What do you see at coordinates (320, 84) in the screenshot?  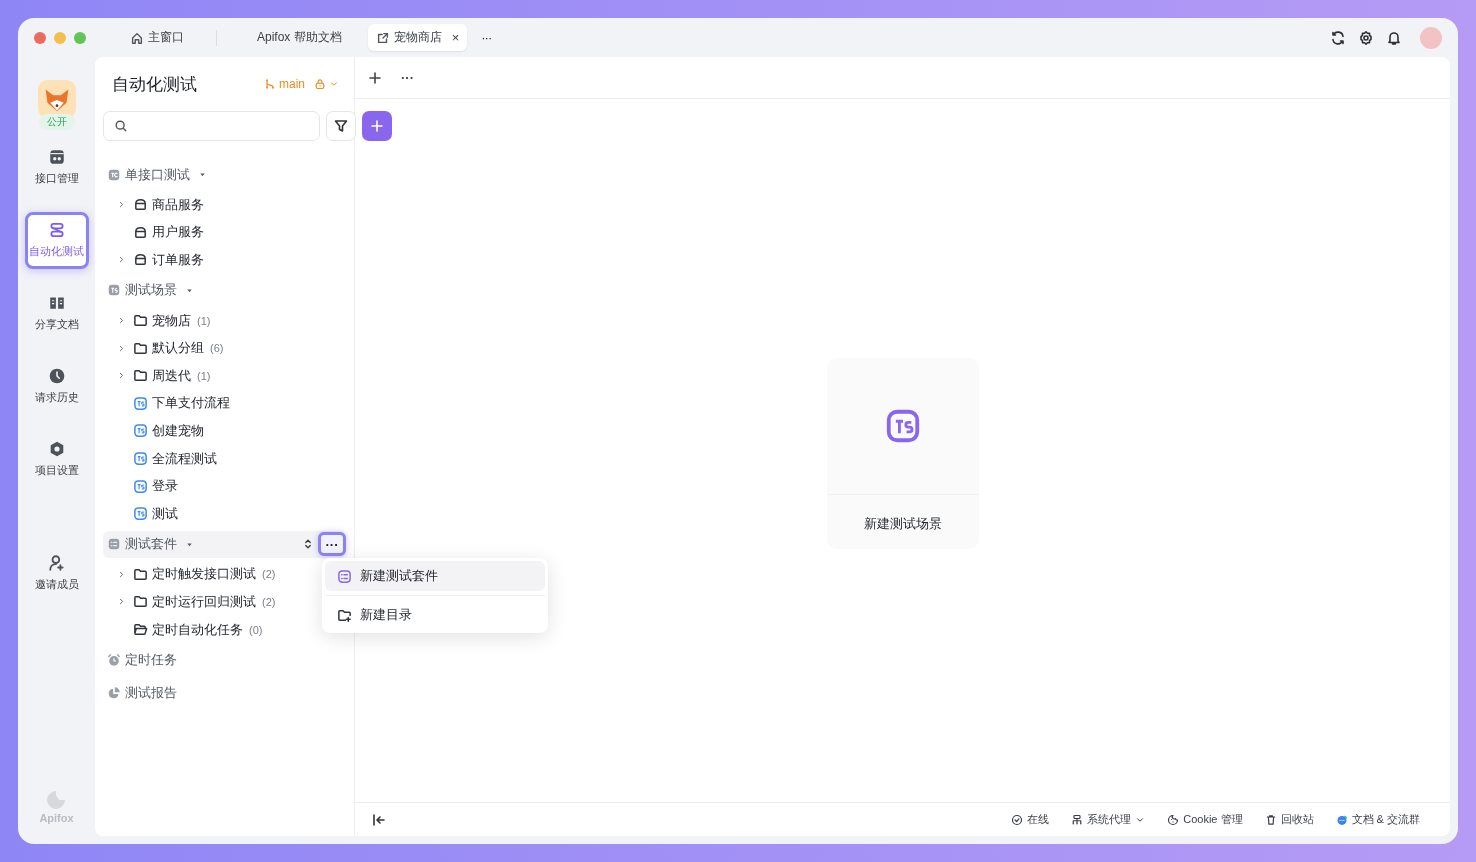 I see `lock-icon` at bounding box center [320, 84].